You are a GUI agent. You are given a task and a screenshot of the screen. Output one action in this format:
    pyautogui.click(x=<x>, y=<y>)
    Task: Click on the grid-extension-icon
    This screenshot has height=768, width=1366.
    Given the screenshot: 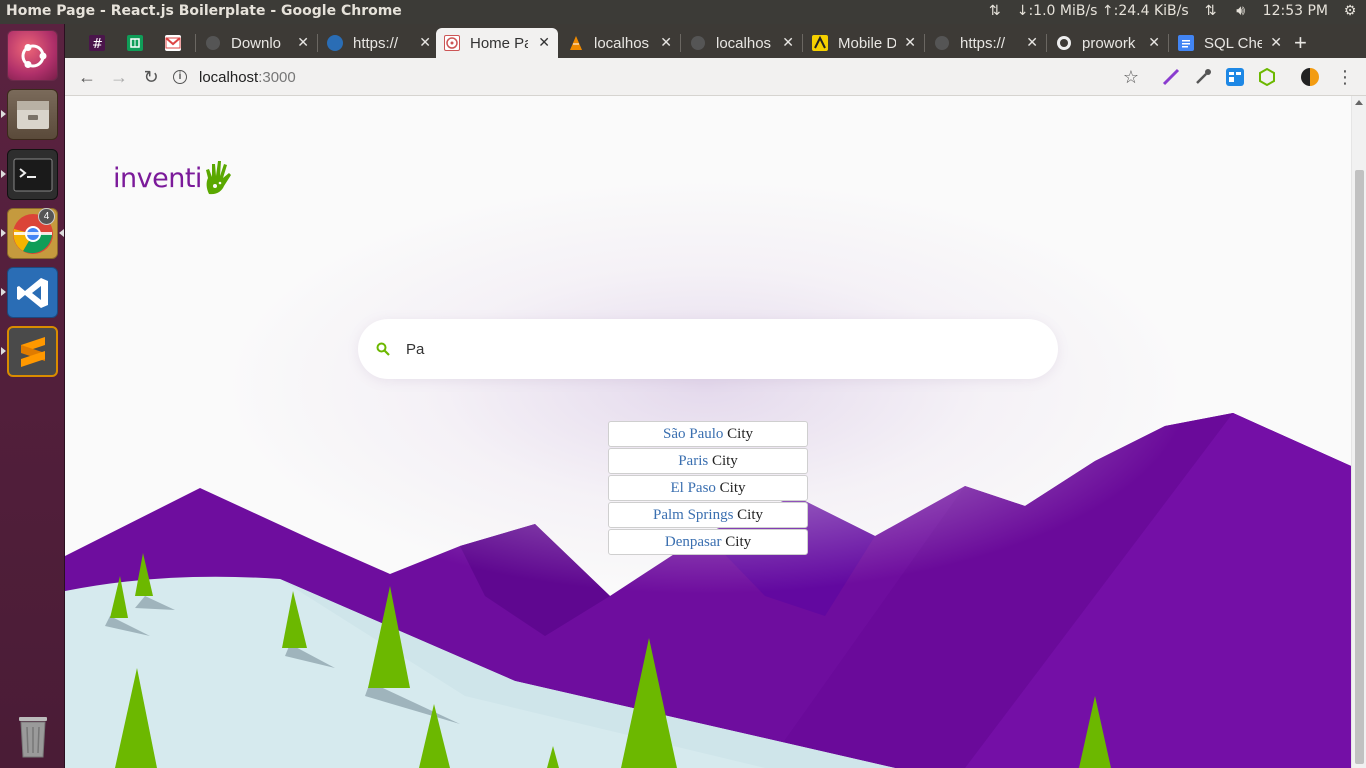 What is the action you would take?
    pyautogui.click(x=1235, y=77)
    